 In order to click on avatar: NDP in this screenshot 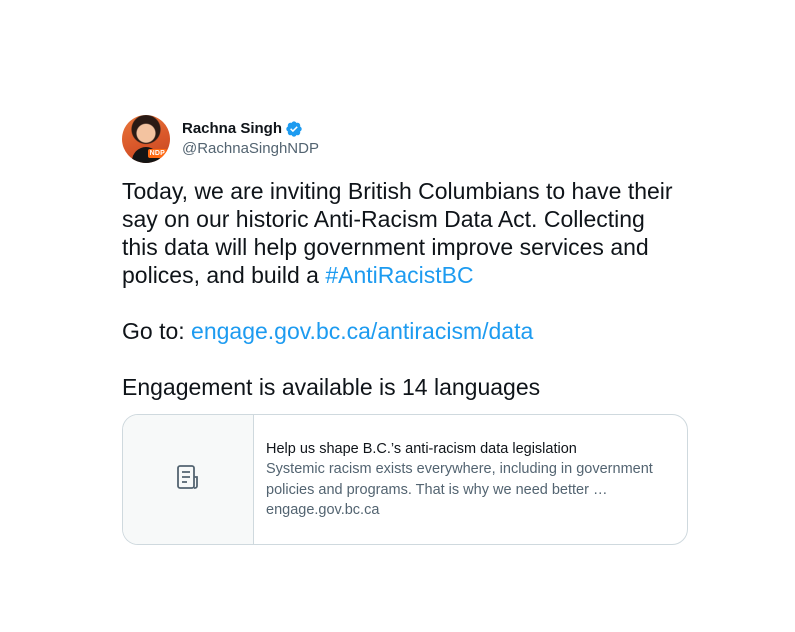, I will do `click(146, 139)`.